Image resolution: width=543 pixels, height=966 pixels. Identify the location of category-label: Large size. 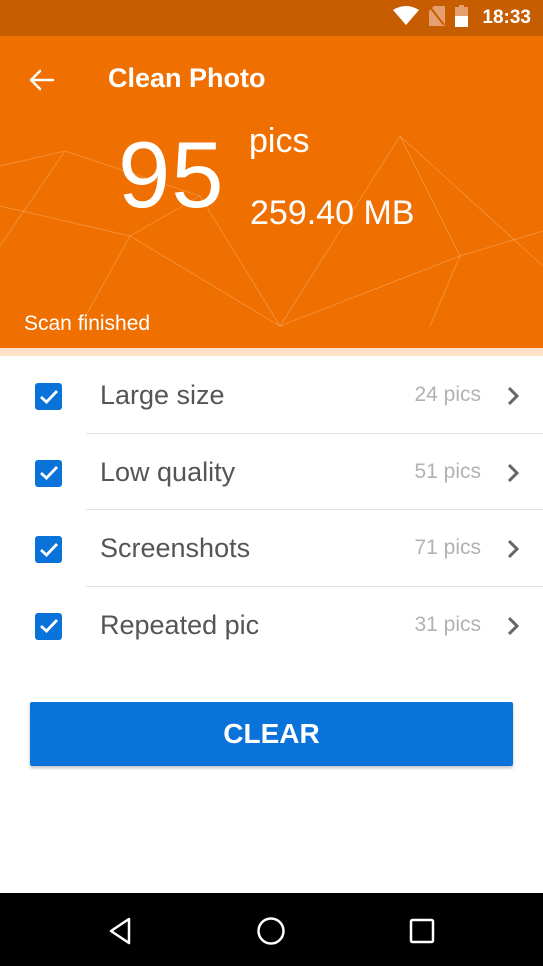
(162, 395).